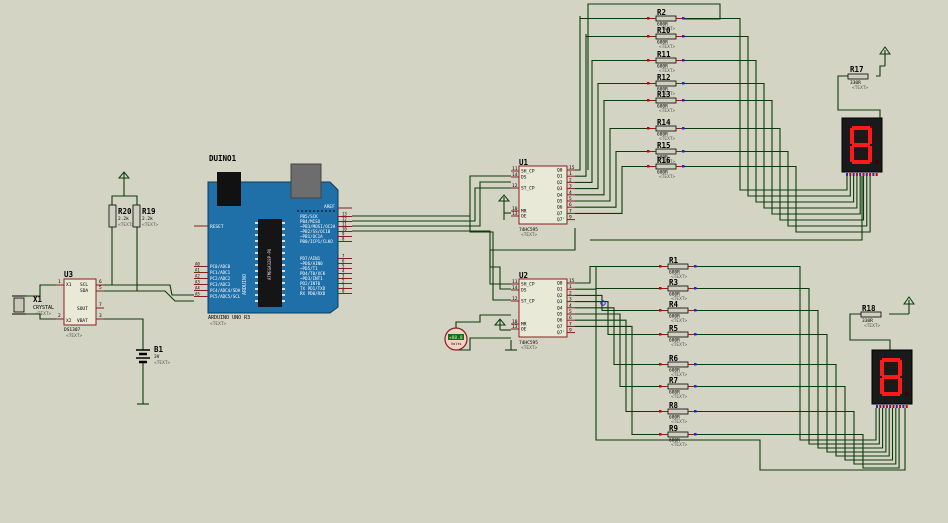 The width and height of the screenshot is (948, 523). I want to click on ground-symbol-u2, so click(511, 345).